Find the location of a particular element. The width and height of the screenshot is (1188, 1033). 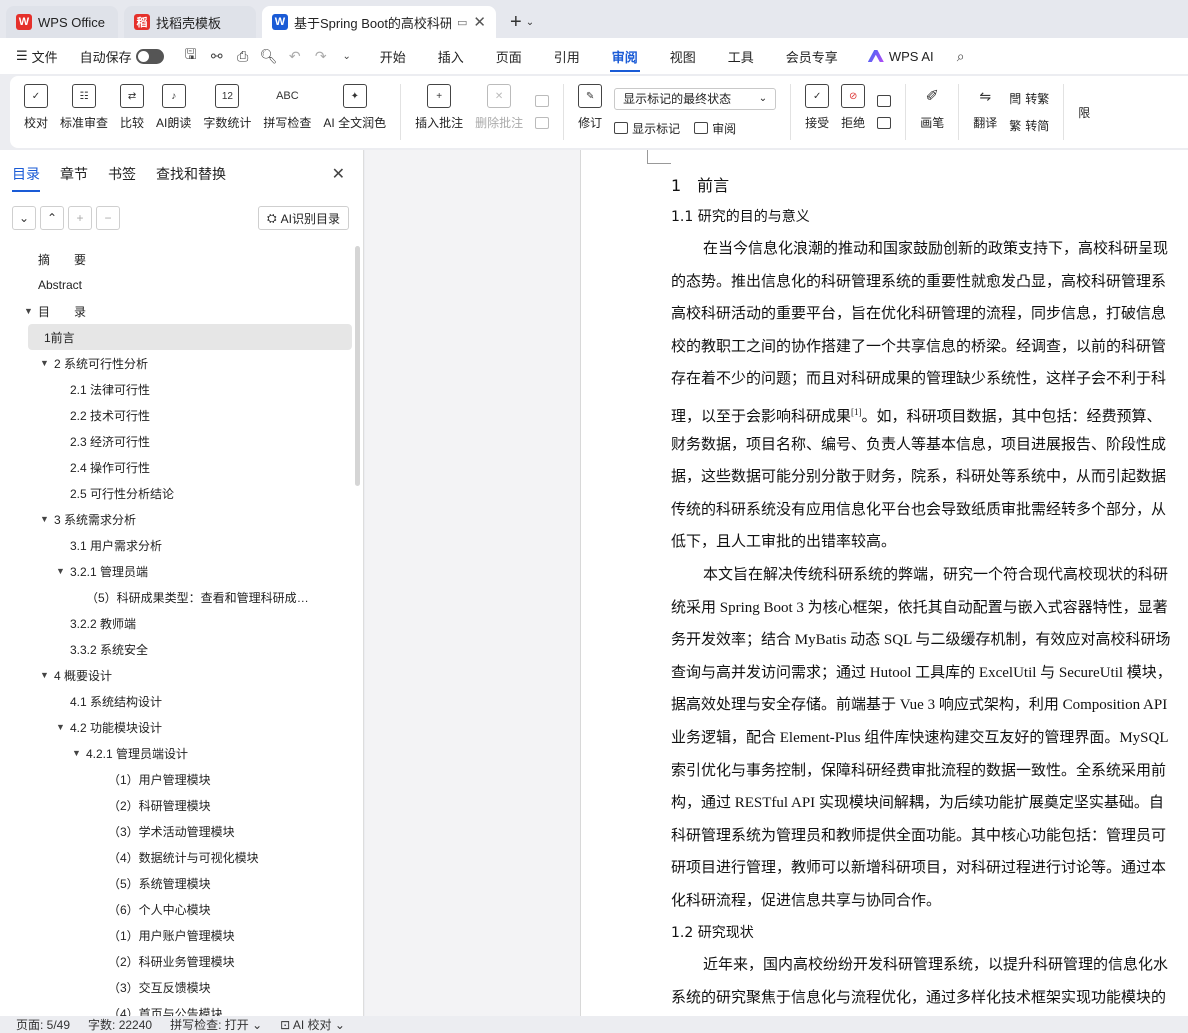

toc-item: 2.4 操作可行性 is located at coordinates (182, 467).